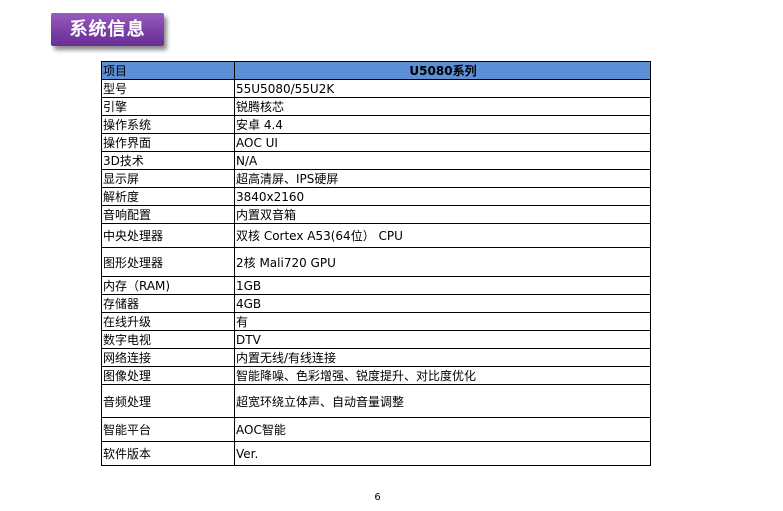 The image size is (783, 511). I want to click on row-label: 在线升级, so click(168, 321).